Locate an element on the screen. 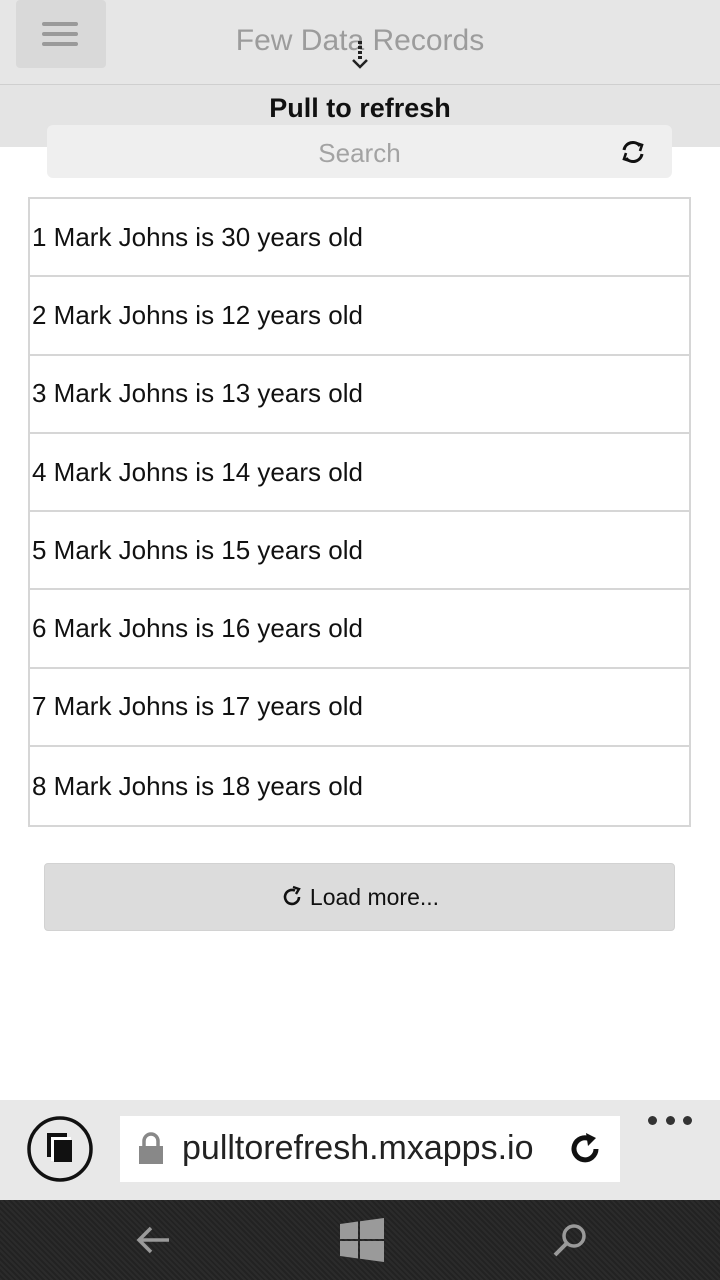  dotted-down-arrow-icon is located at coordinates (360, 55).